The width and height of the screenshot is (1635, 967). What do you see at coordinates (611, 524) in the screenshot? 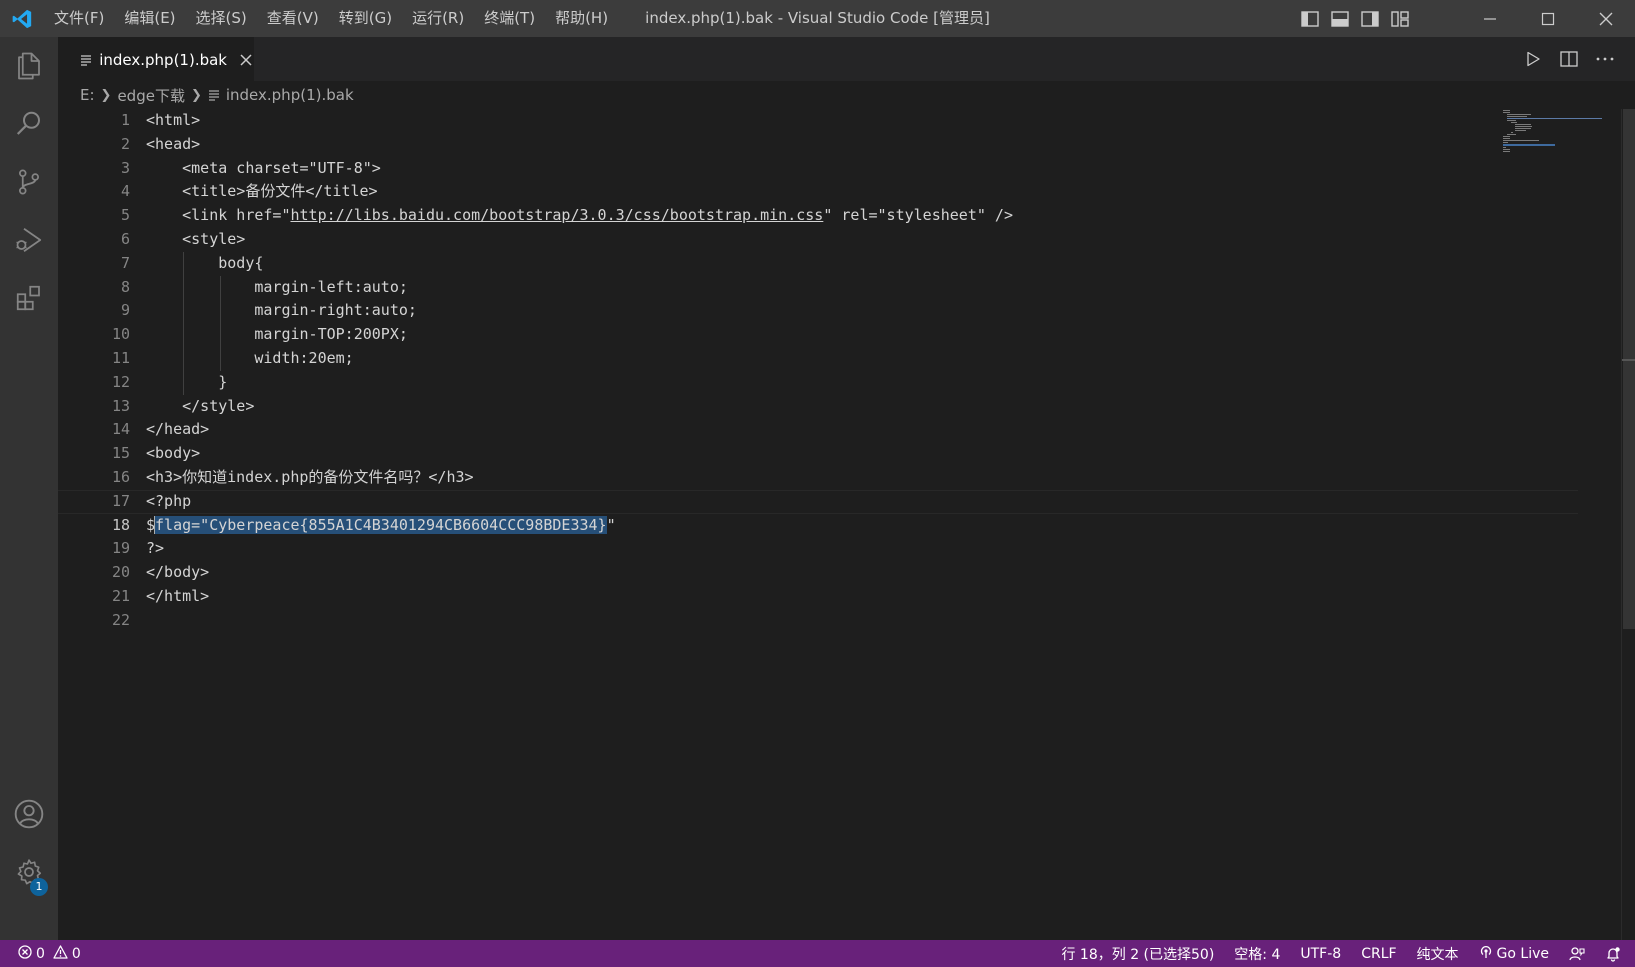
I see `code-line-18-tail: "` at bounding box center [611, 524].